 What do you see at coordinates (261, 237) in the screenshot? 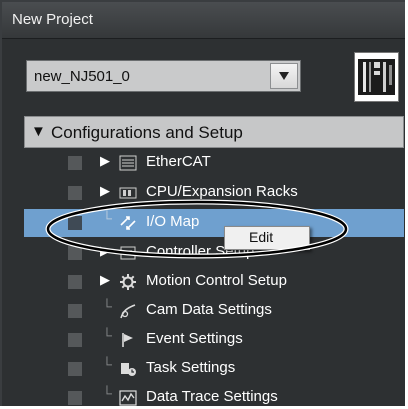
I see `context-menu-item-edit: Edit` at bounding box center [261, 237].